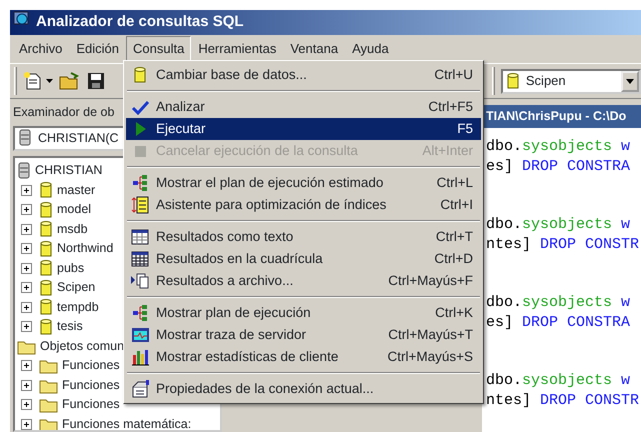  I want to click on menu-item: Resultados en la cuadrícula Ctrl+D, so click(303, 259).